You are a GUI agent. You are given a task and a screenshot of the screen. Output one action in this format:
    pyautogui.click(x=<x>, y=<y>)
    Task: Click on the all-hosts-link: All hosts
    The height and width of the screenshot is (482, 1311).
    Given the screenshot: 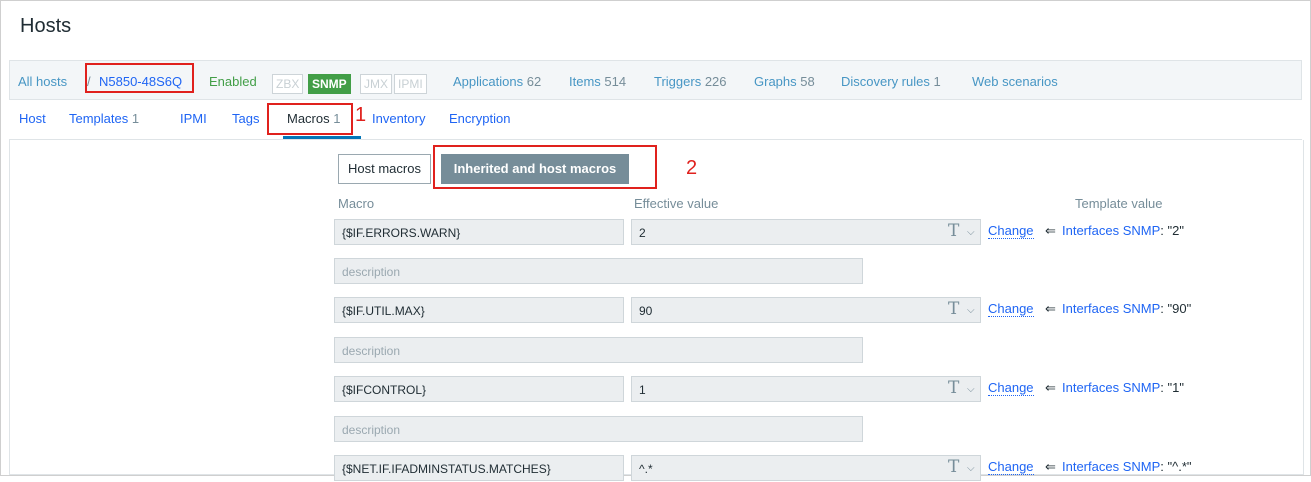 What is the action you would take?
    pyautogui.click(x=42, y=81)
    